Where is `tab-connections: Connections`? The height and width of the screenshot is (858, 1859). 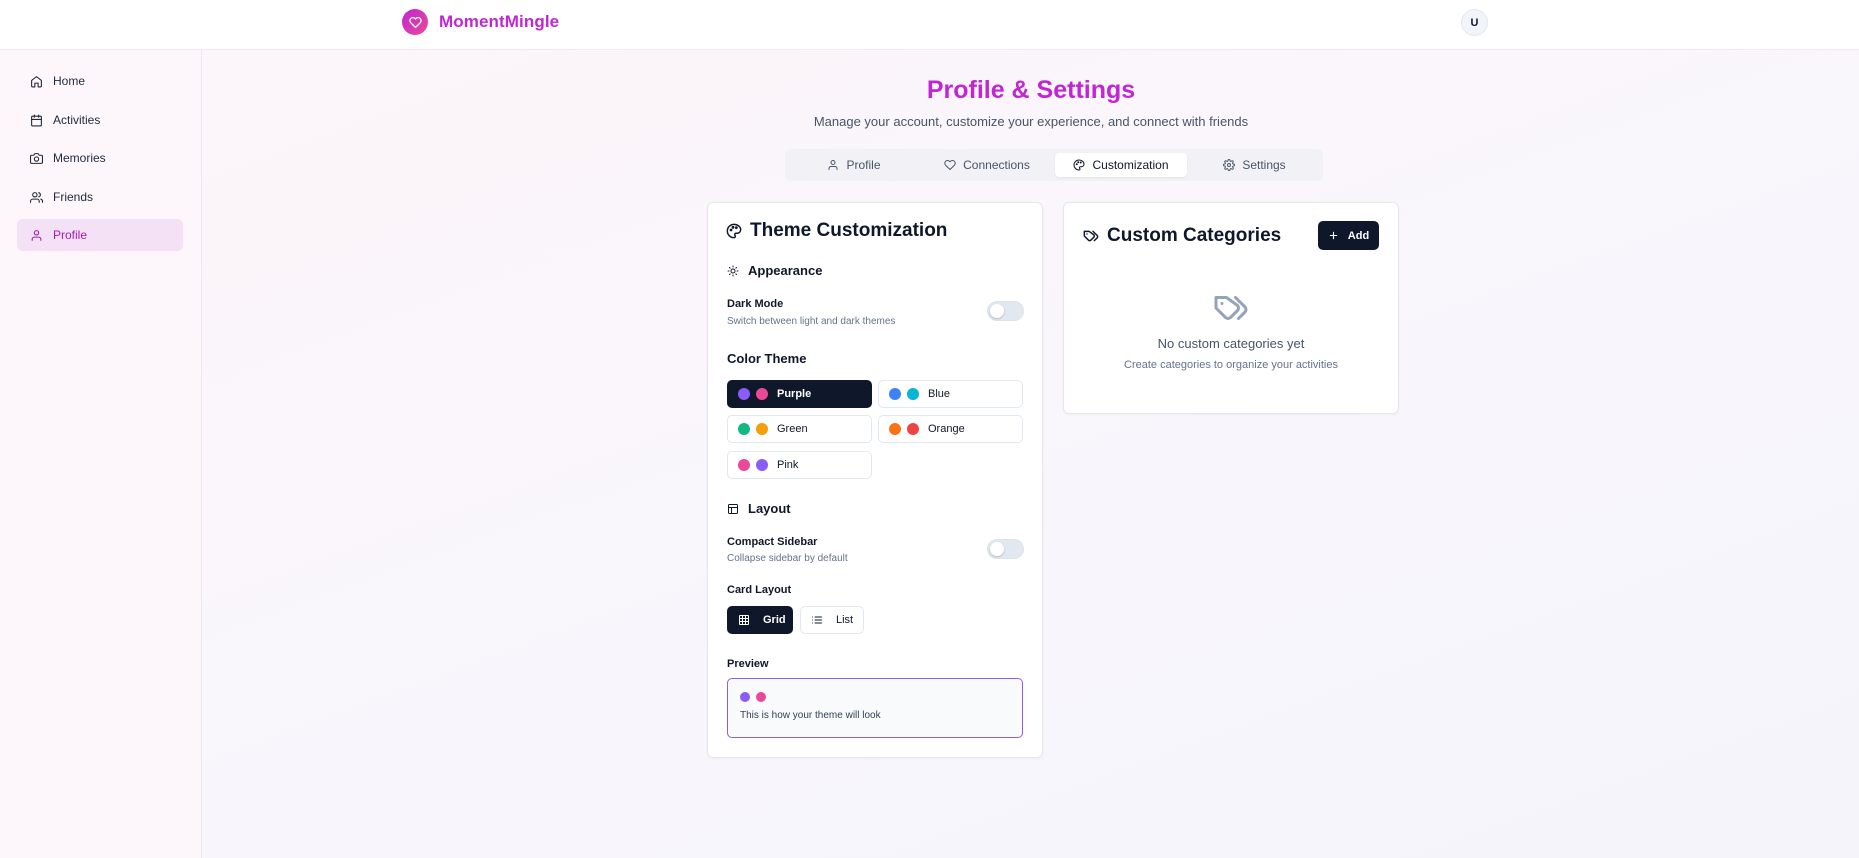
tab-connections: Connections is located at coordinates (987, 165).